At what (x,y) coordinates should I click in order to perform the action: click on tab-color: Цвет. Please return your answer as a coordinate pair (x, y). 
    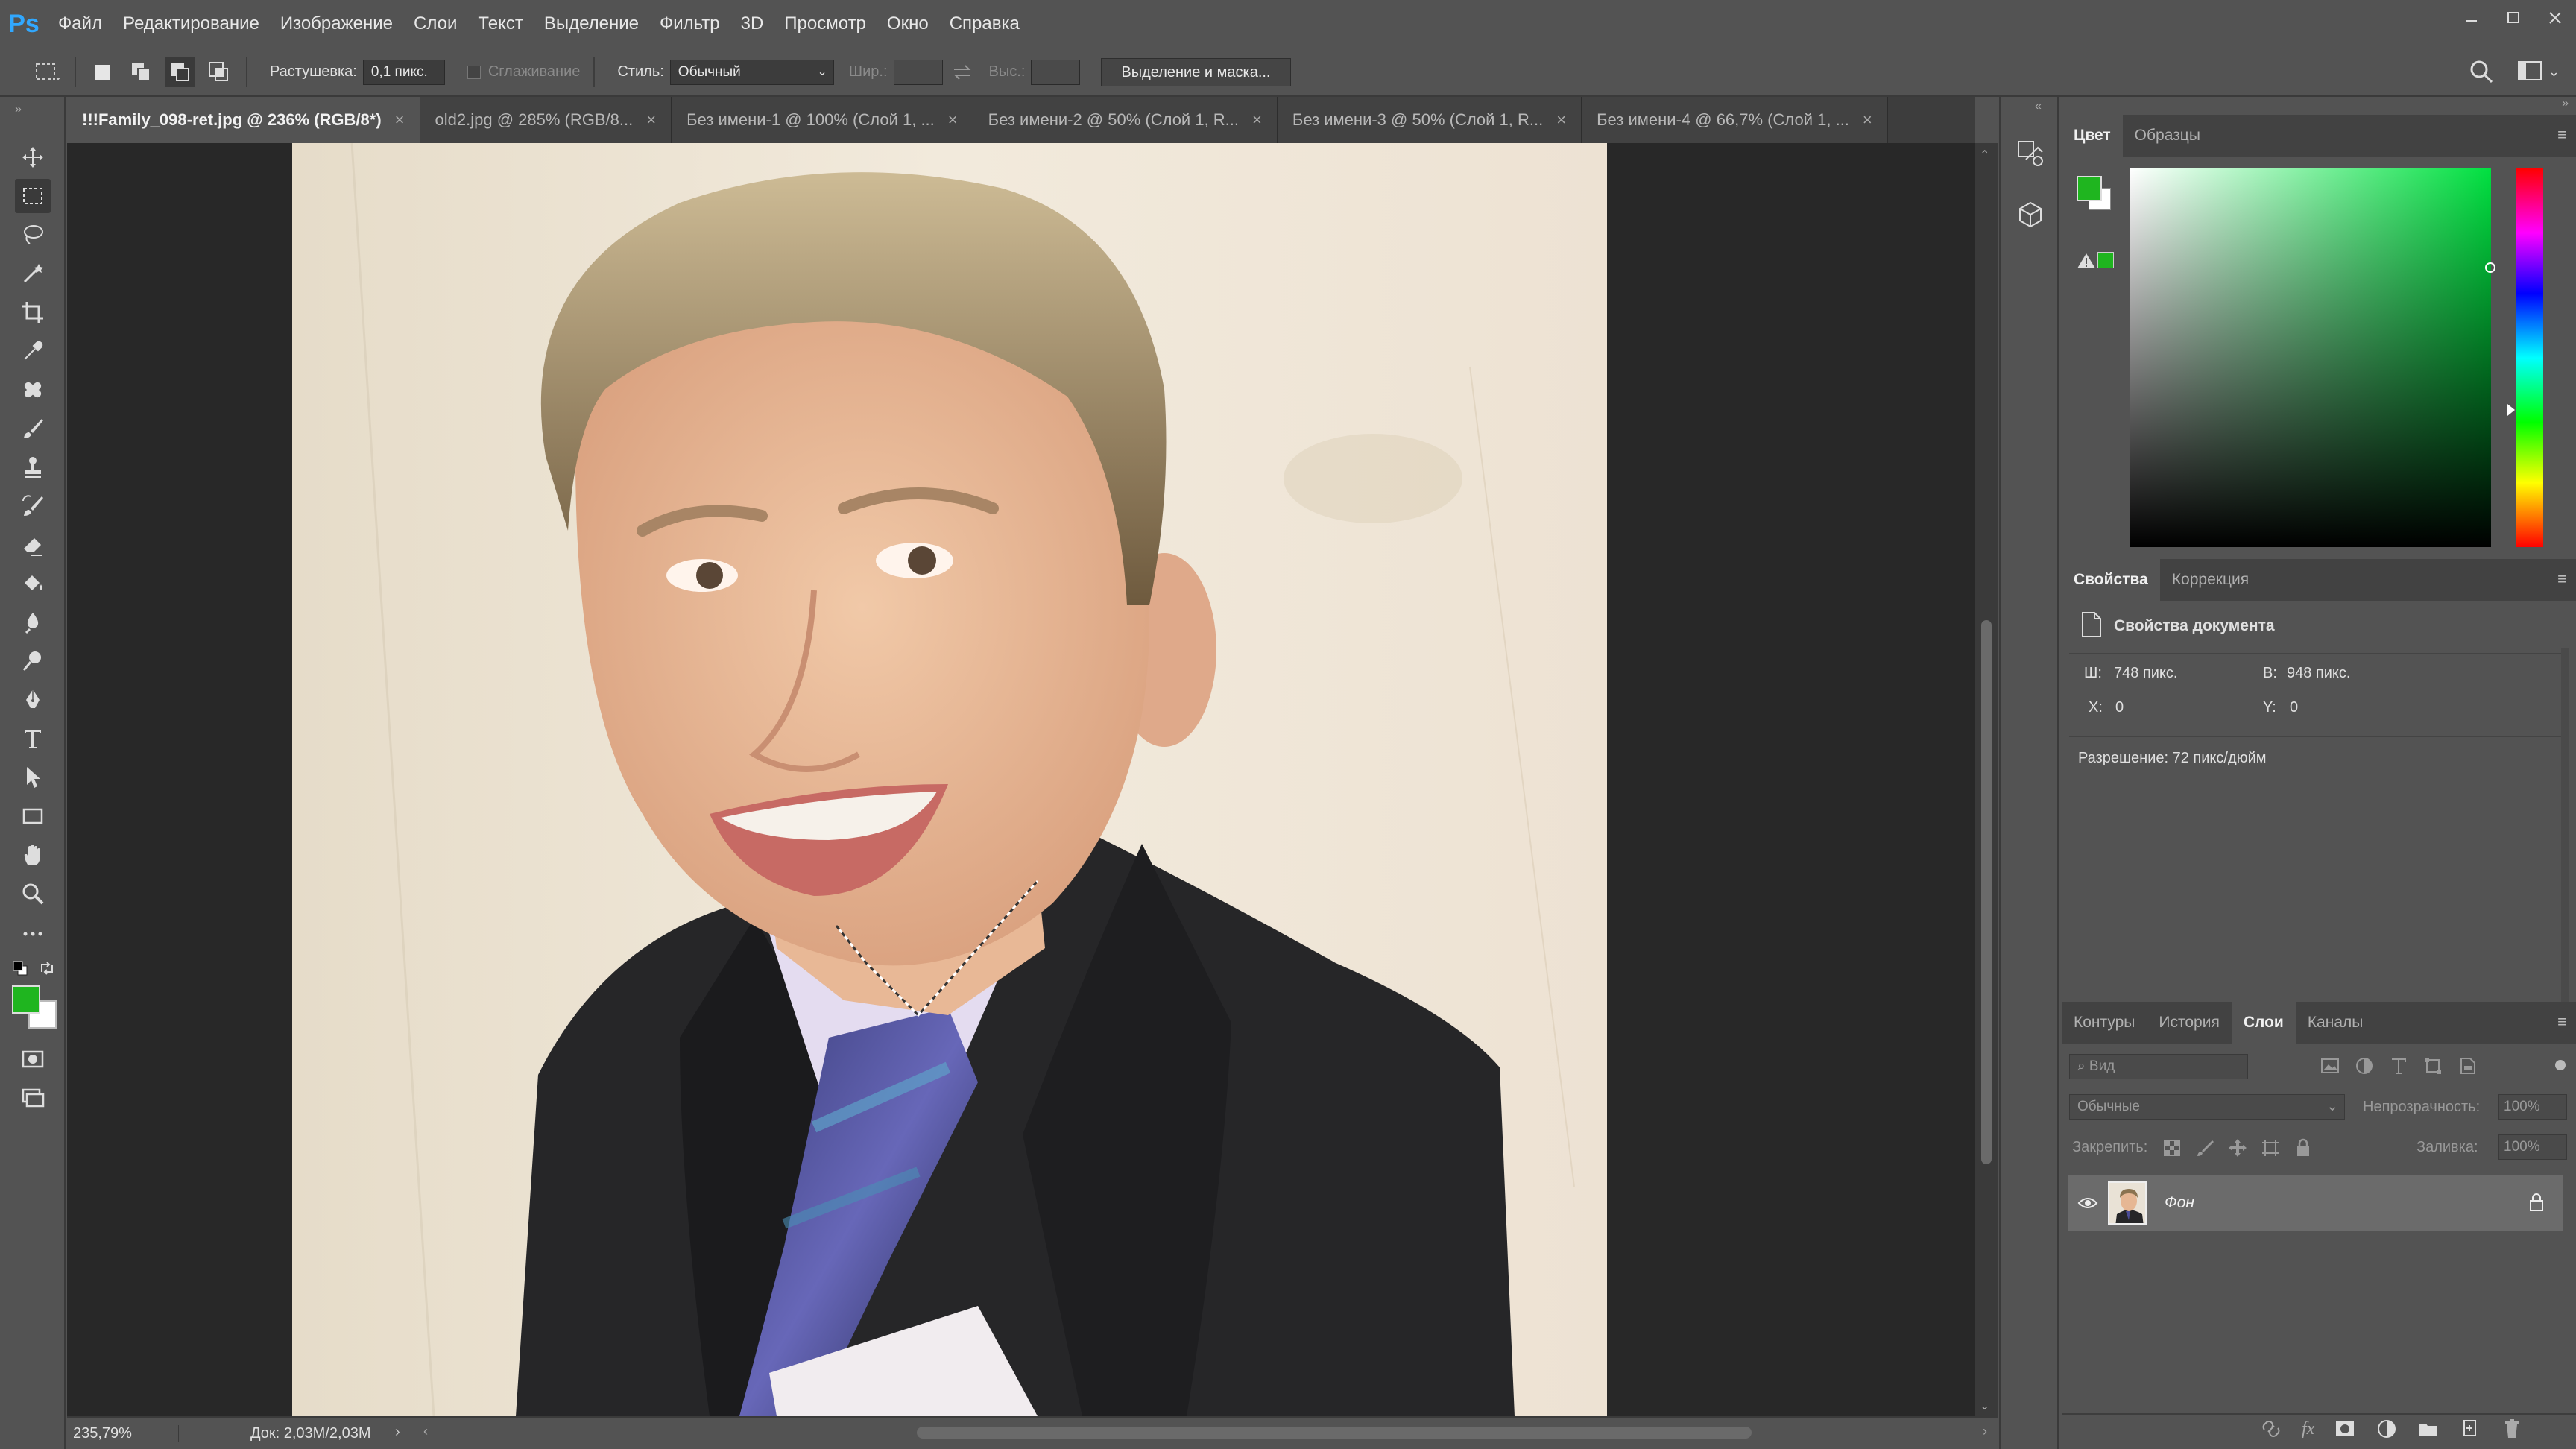
    Looking at the image, I should click on (2092, 136).